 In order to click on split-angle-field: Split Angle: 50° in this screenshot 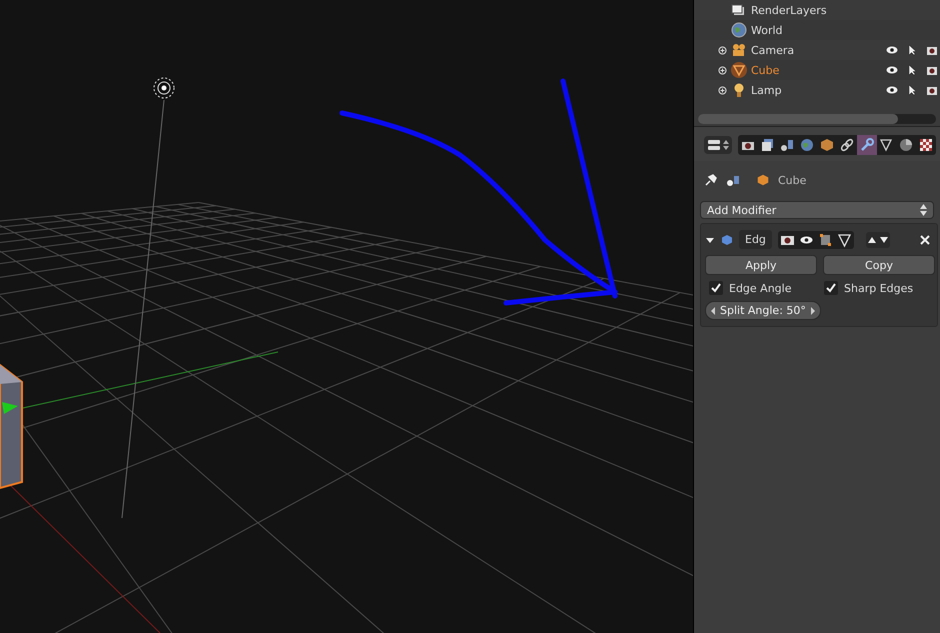, I will do `click(763, 310)`.